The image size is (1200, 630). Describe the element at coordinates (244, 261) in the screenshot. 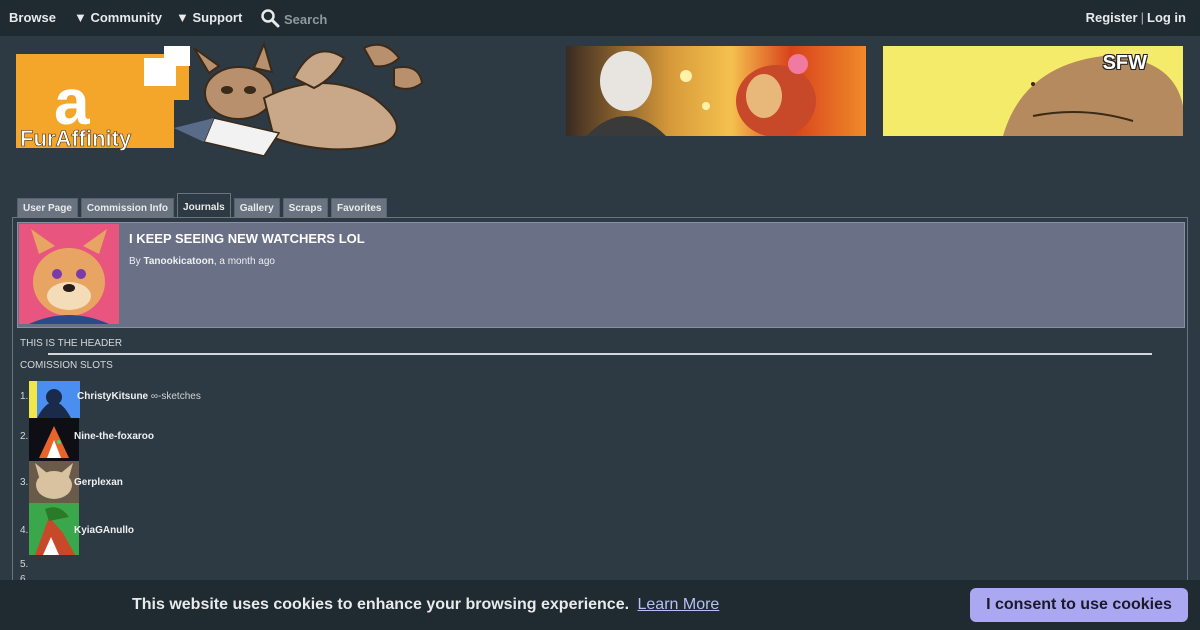

I see `journal-time: , a month ago` at that location.